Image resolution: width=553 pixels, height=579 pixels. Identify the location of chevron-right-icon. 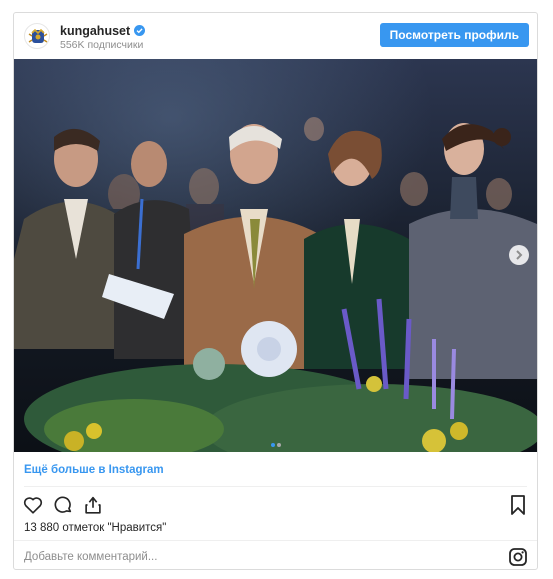
(519, 255).